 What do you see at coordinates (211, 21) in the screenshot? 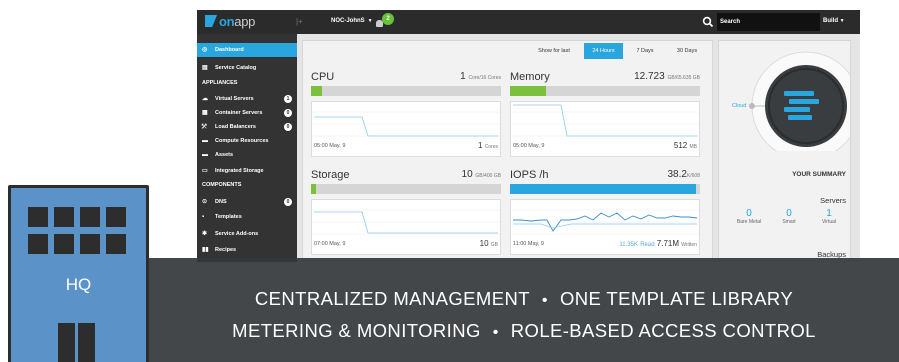
I see `logo-mark-icon` at bounding box center [211, 21].